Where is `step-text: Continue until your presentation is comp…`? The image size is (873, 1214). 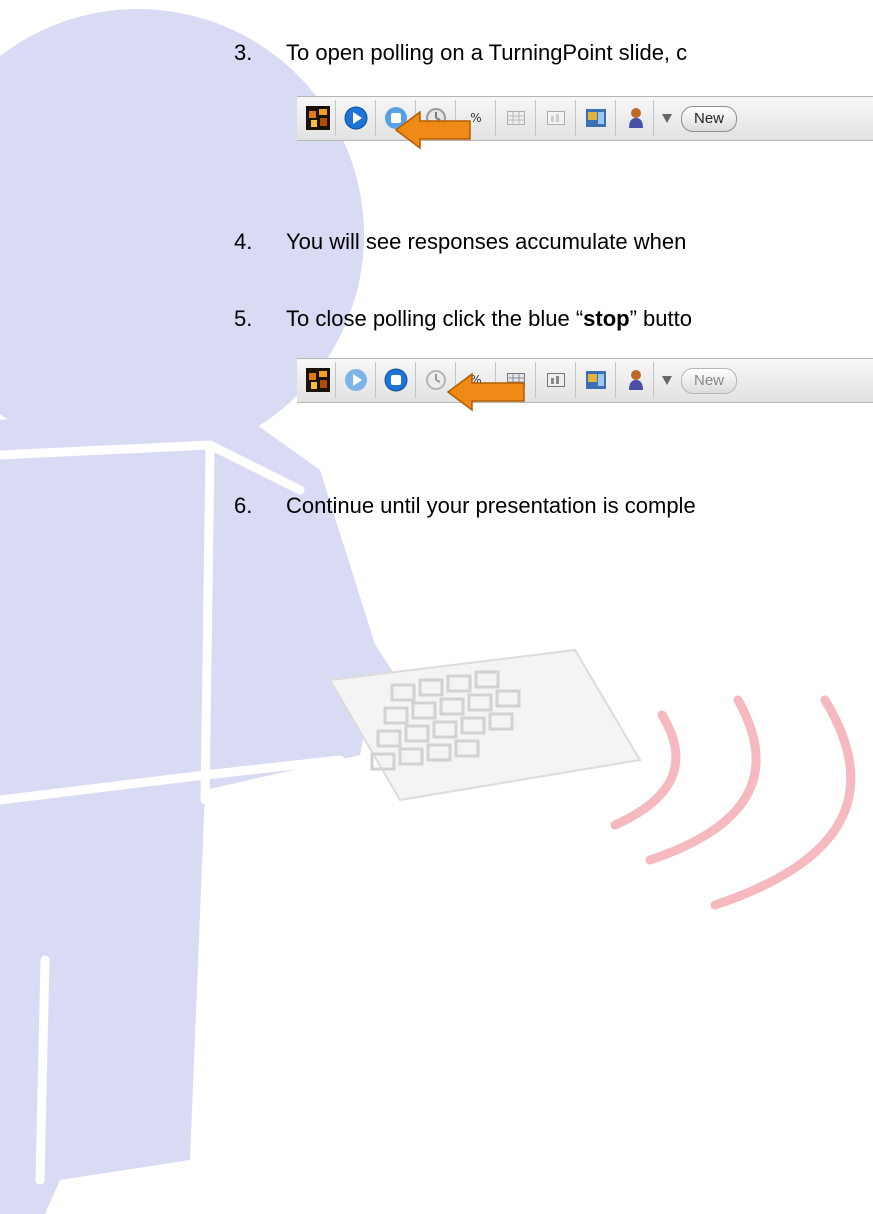 step-text: Continue until your presentation is comp… is located at coordinates (491, 505).